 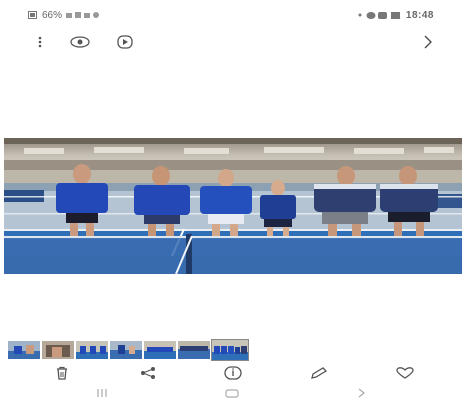 What do you see at coordinates (231, 42) in the screenshot?
I see `viewer-toolbar` at bounding box center [231, 42].